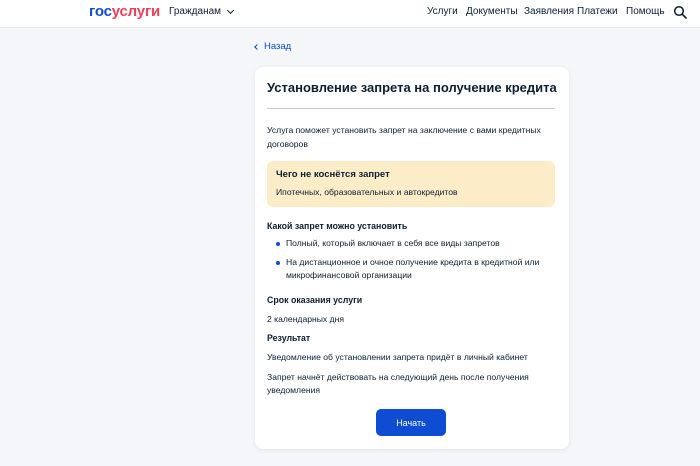 This screenshot has height=466, width=700. What do you see at coordinates (136, 11) in the screenshot?
I see `logo-part-uslugi: услуги` at bounding box center [136, 11].